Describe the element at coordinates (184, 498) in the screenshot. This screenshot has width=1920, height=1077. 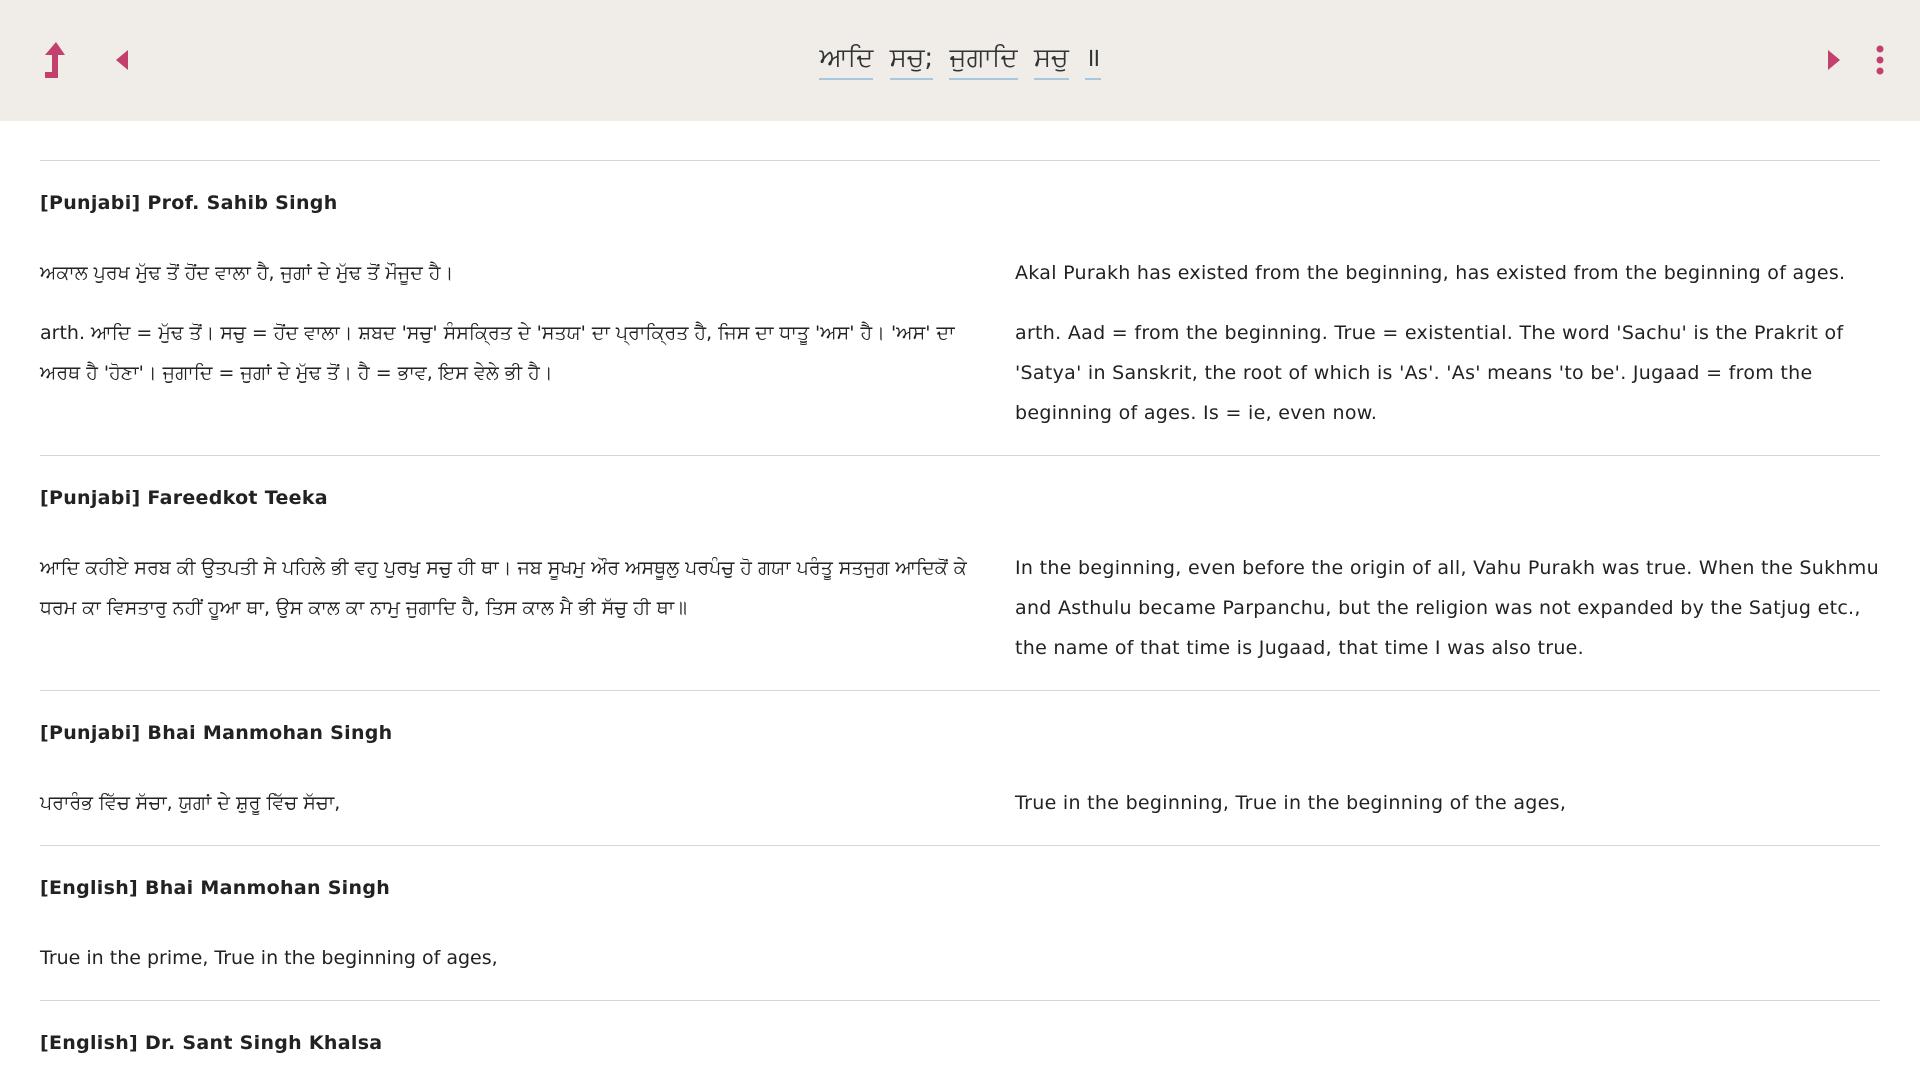
I see `translation-source-title: [Punjabi] Fareedkot Teeka` at that location.